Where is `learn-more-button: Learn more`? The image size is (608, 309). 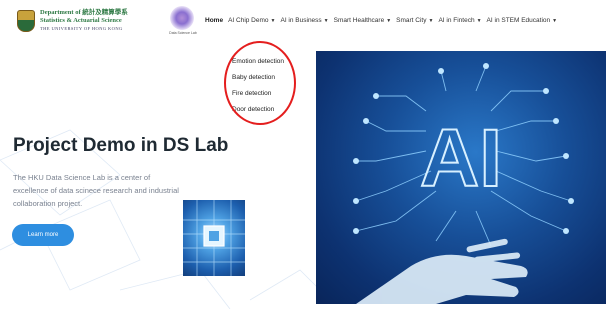
learn-more-button: Learn more is located at coordinates (43, 235).